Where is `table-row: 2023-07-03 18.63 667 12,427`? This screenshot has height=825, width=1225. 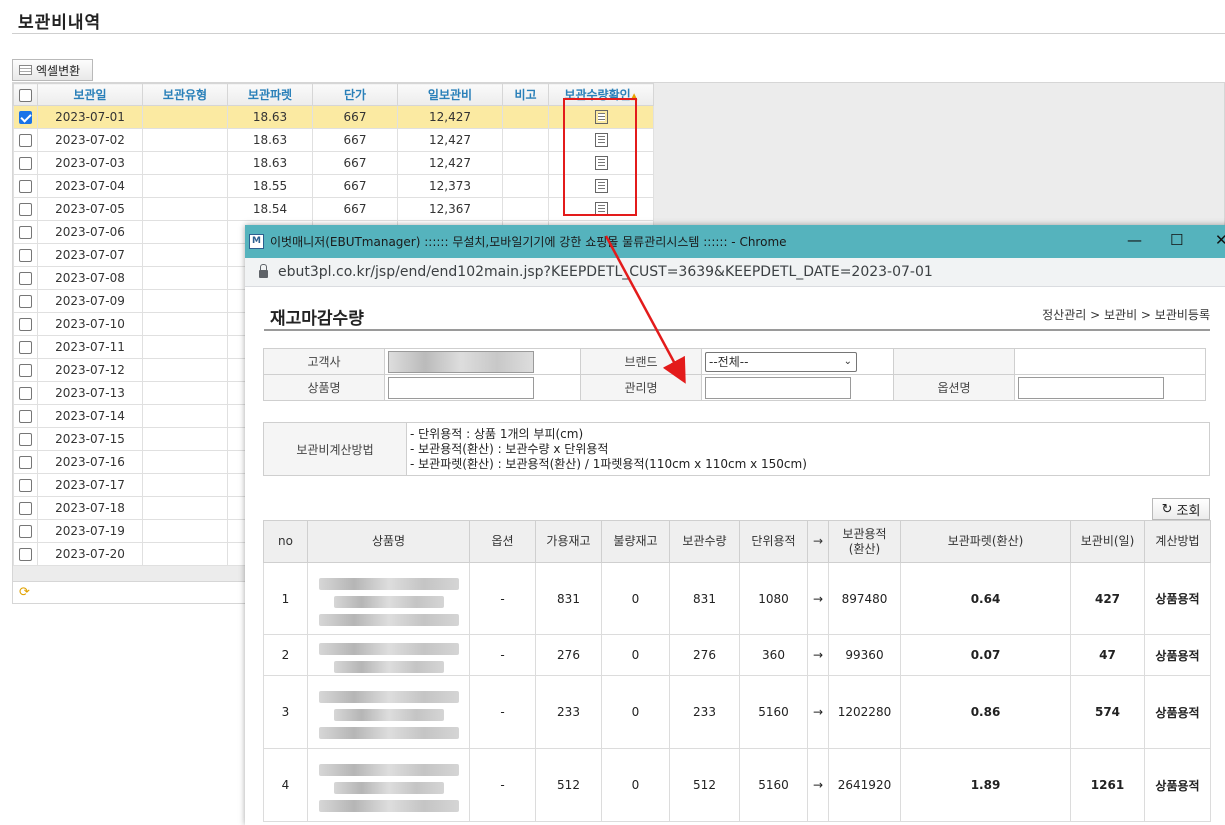
table-row: 2023-07-03 18.63 667 12,427 is located at coordinates (333, 163).